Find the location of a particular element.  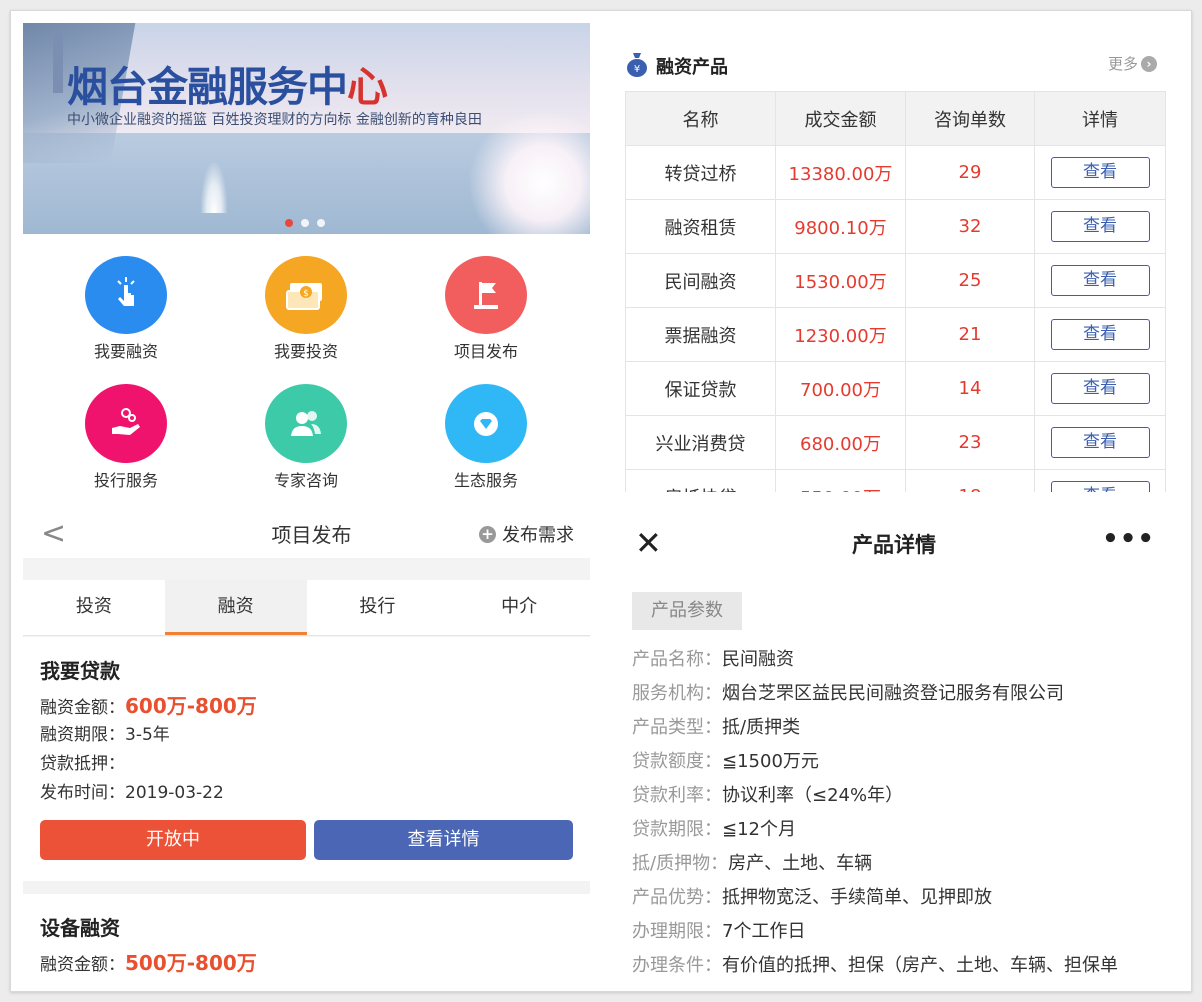

param-row: 办理条件：有价值的抵押、担保（房产、土地、车辆、担保单 is located at coordinates (875, 963).